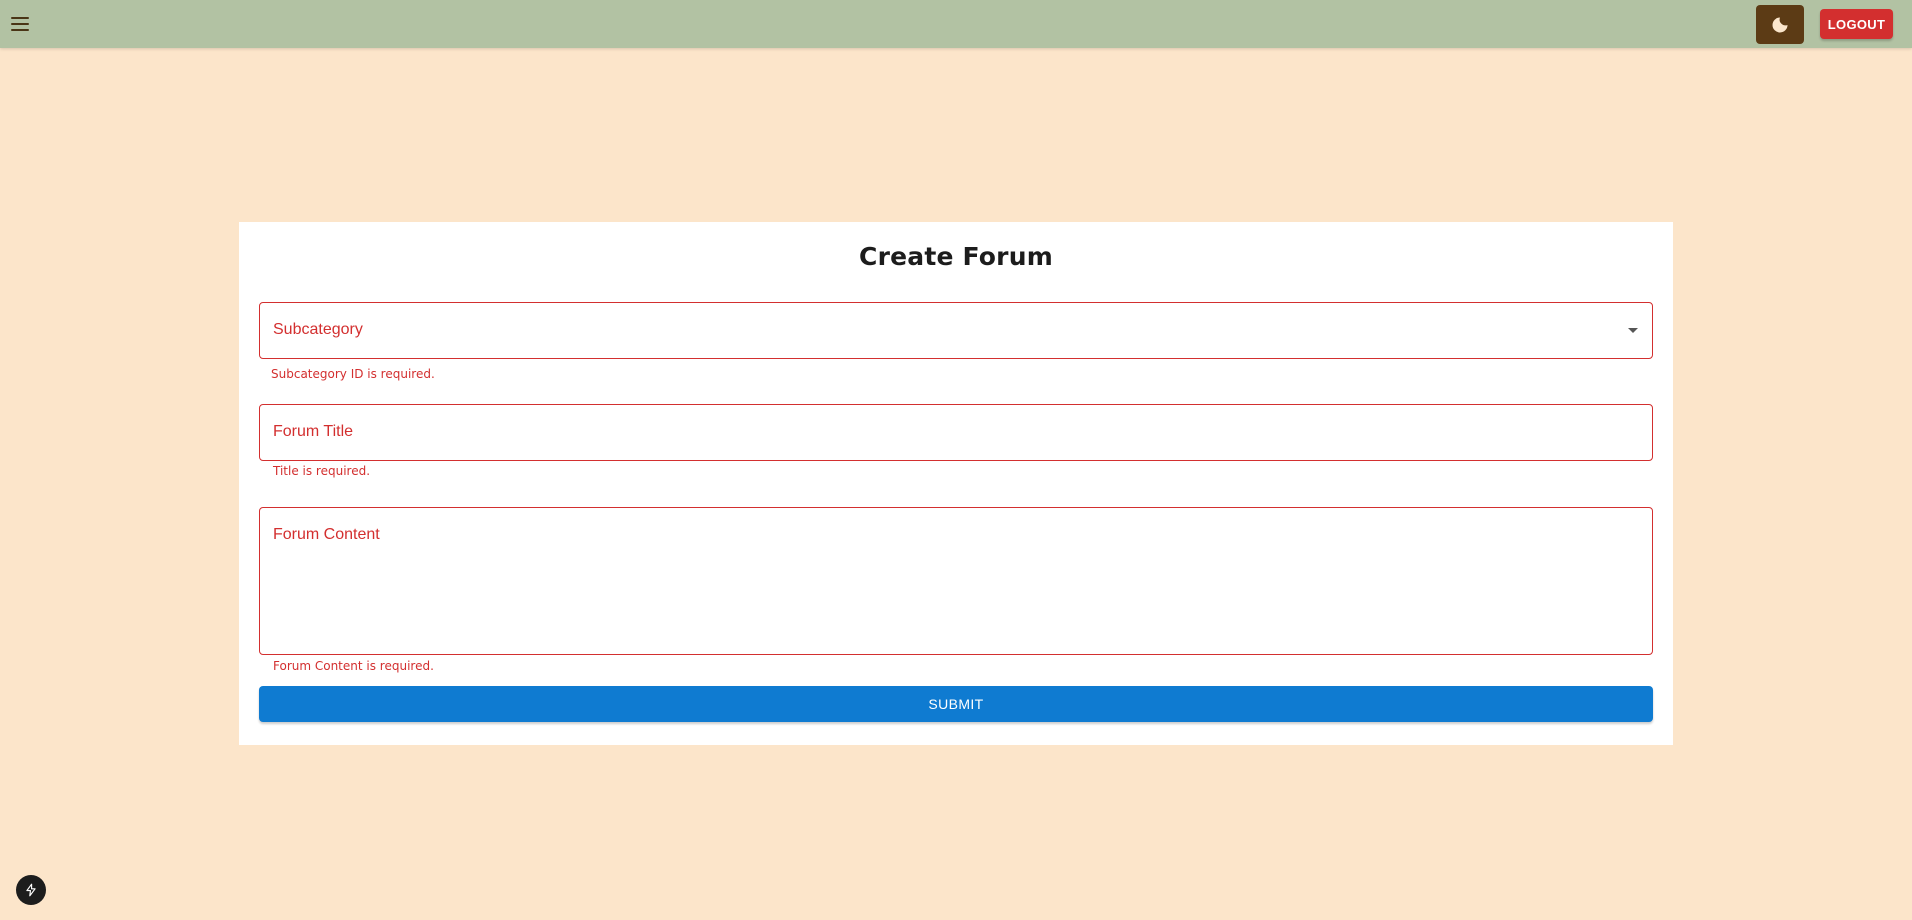 The image size is (1912, 920). I want to click on page-title: Create Forum, so click(956, 256).